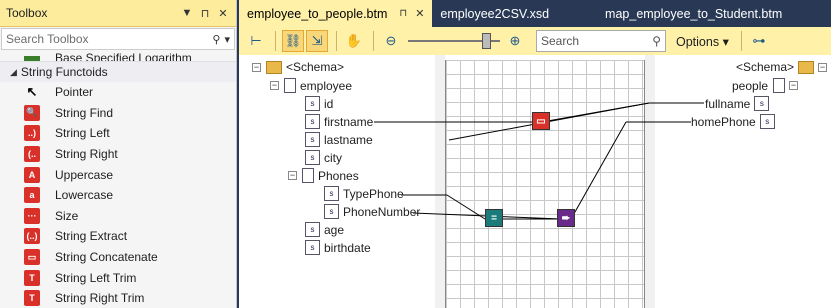  I want to click on zoom-slider-thumb, so click(486, 41).